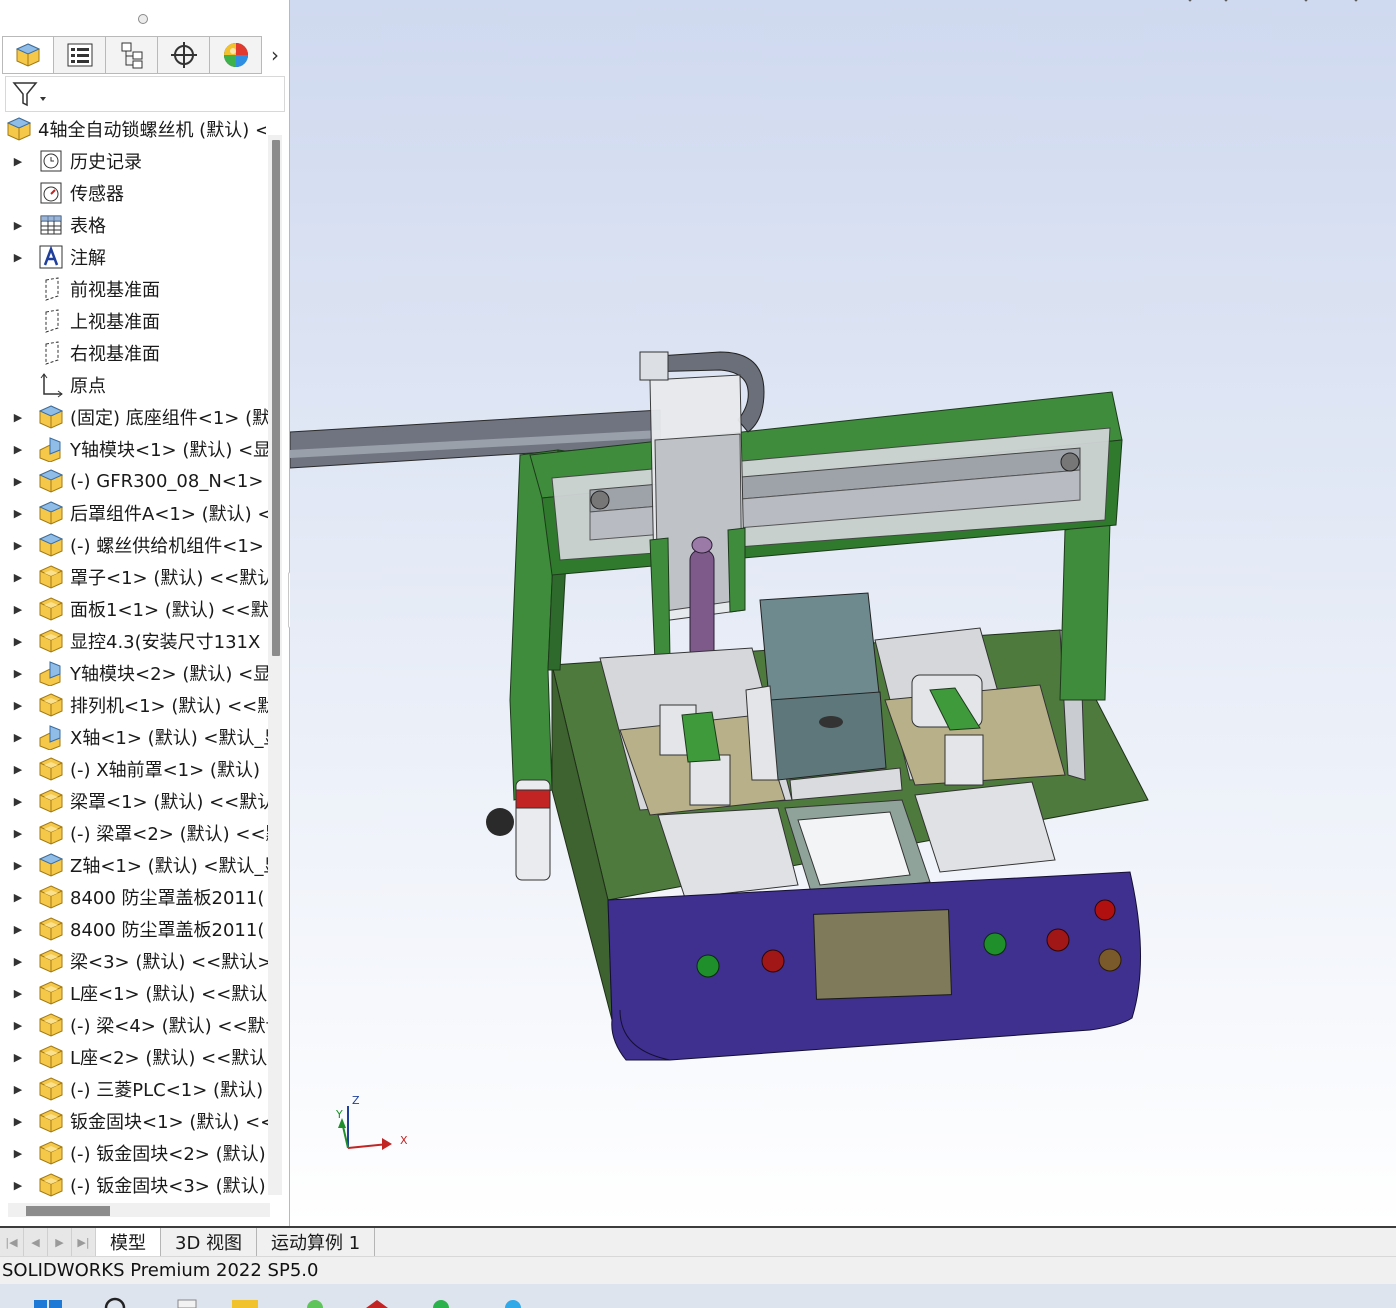 This screenshot has width=1396, height=1308. Describe the element at coordinates (275, 55) in the screenshot. I see `more-tabs-chevron-icon: ›` at that location.